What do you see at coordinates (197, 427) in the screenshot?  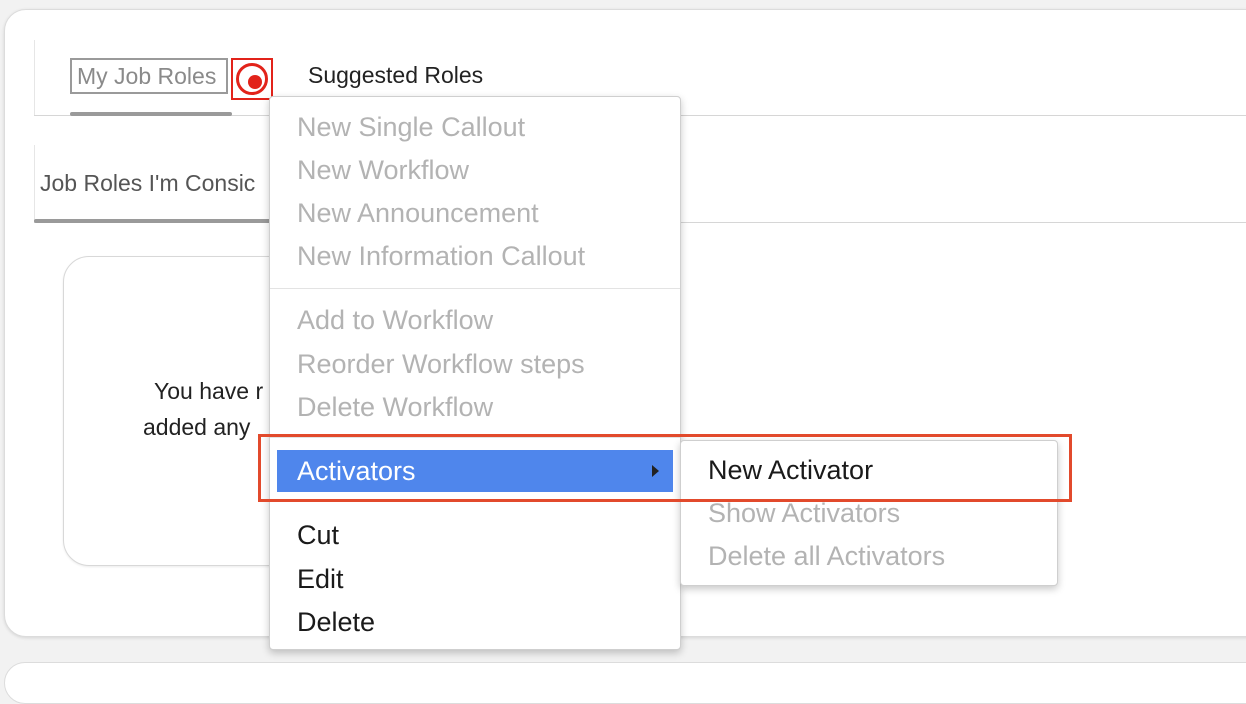 I see `empty-state-text-line2: added any` at bounding box center [197, 427].